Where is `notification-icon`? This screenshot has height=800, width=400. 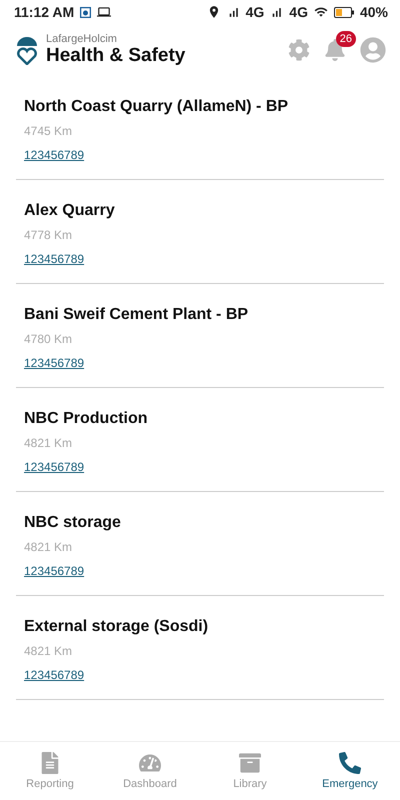 notification-icon is located at coordinates (86, 12).